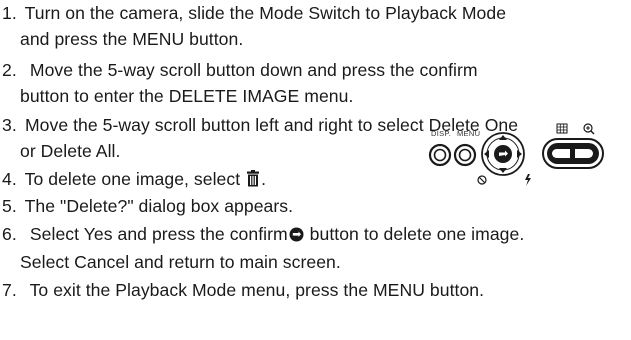  What do you see at coordinates (465, 155) in the screenshot?
I see `menu-button` at bounding box center [465, 155].